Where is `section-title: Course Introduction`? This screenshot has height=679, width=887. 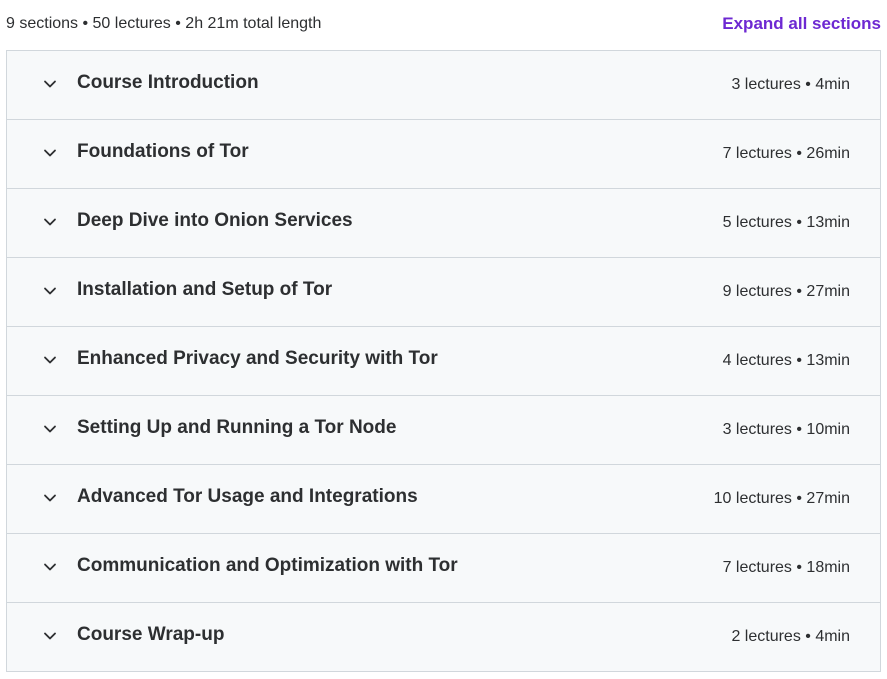 section-title: Course Introduction is located at coordinates (168, 82).